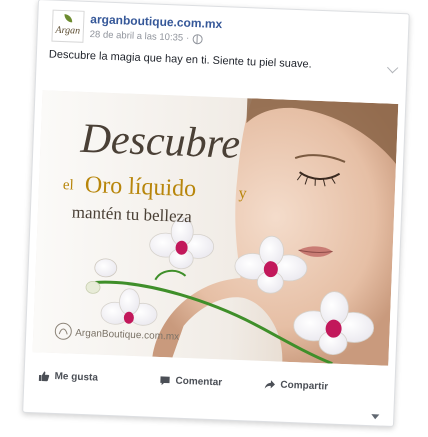 The width and height of the screenshot is (428, 437). Describe the element at coordinates (165, 381) in the screenshot. I see `comment-bubble-icon` at that location.